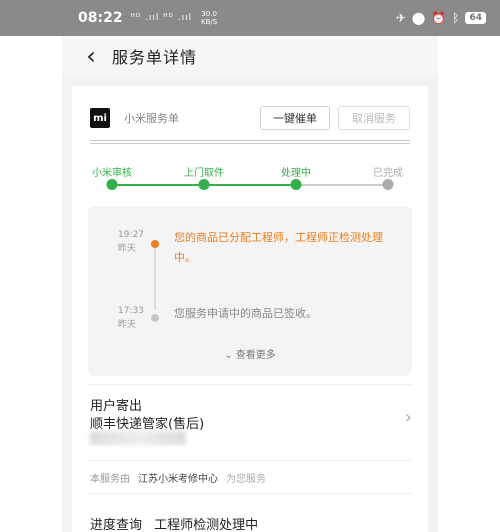 The image size is (500, 532). What do you see at coordinates (408, 417) in the screenshot?
I see `chevron-right-icon: ›` at bounding box center [408, 417].